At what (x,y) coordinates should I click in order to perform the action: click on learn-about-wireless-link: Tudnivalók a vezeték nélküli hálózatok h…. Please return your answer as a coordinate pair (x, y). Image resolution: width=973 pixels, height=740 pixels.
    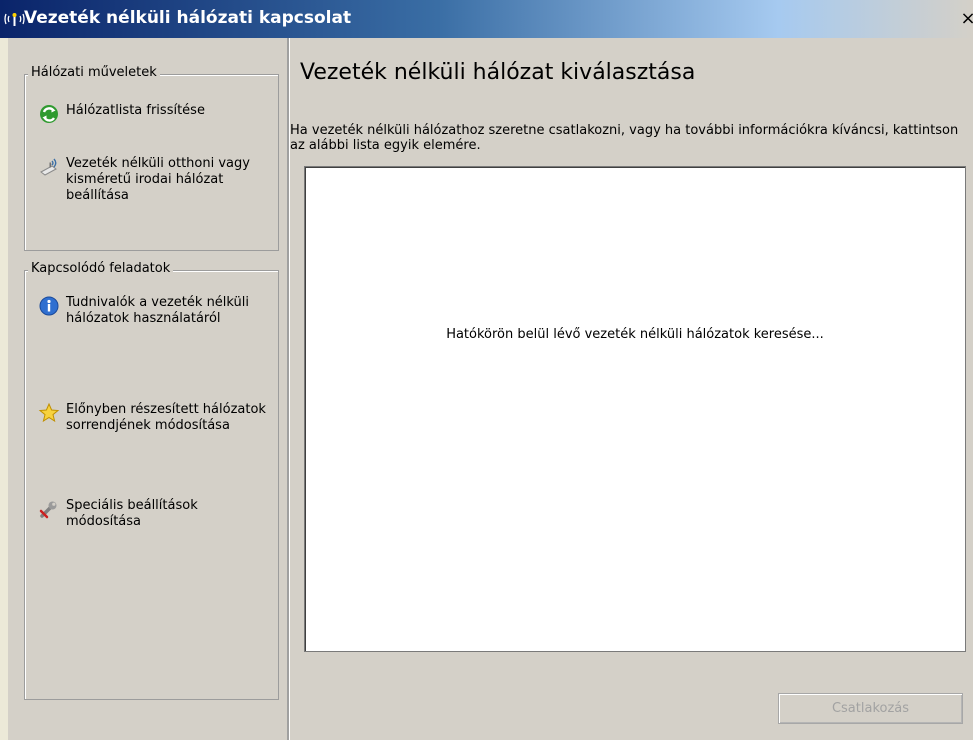
    Looking at the image, I should click on (153, 311).